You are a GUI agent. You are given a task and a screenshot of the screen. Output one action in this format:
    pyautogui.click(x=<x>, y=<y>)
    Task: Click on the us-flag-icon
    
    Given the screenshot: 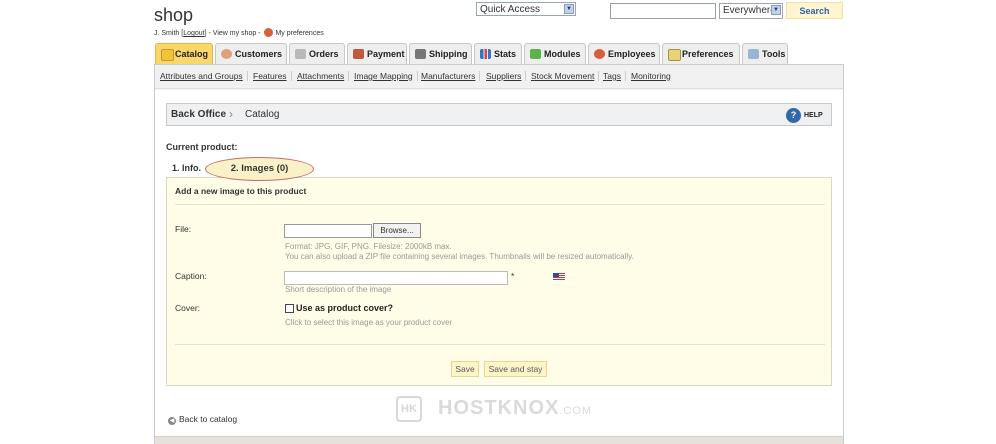 What is the action you would take?
    pyautogui.click(x=559, y=277)
    